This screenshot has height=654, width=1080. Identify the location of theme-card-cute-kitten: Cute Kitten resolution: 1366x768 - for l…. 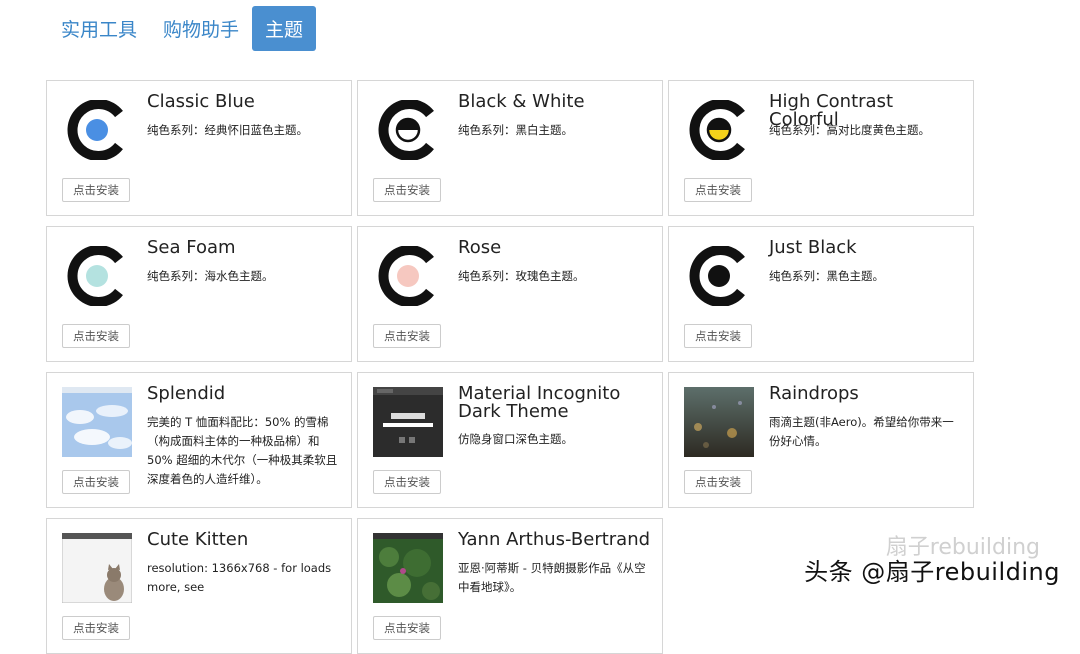
(199, 586).